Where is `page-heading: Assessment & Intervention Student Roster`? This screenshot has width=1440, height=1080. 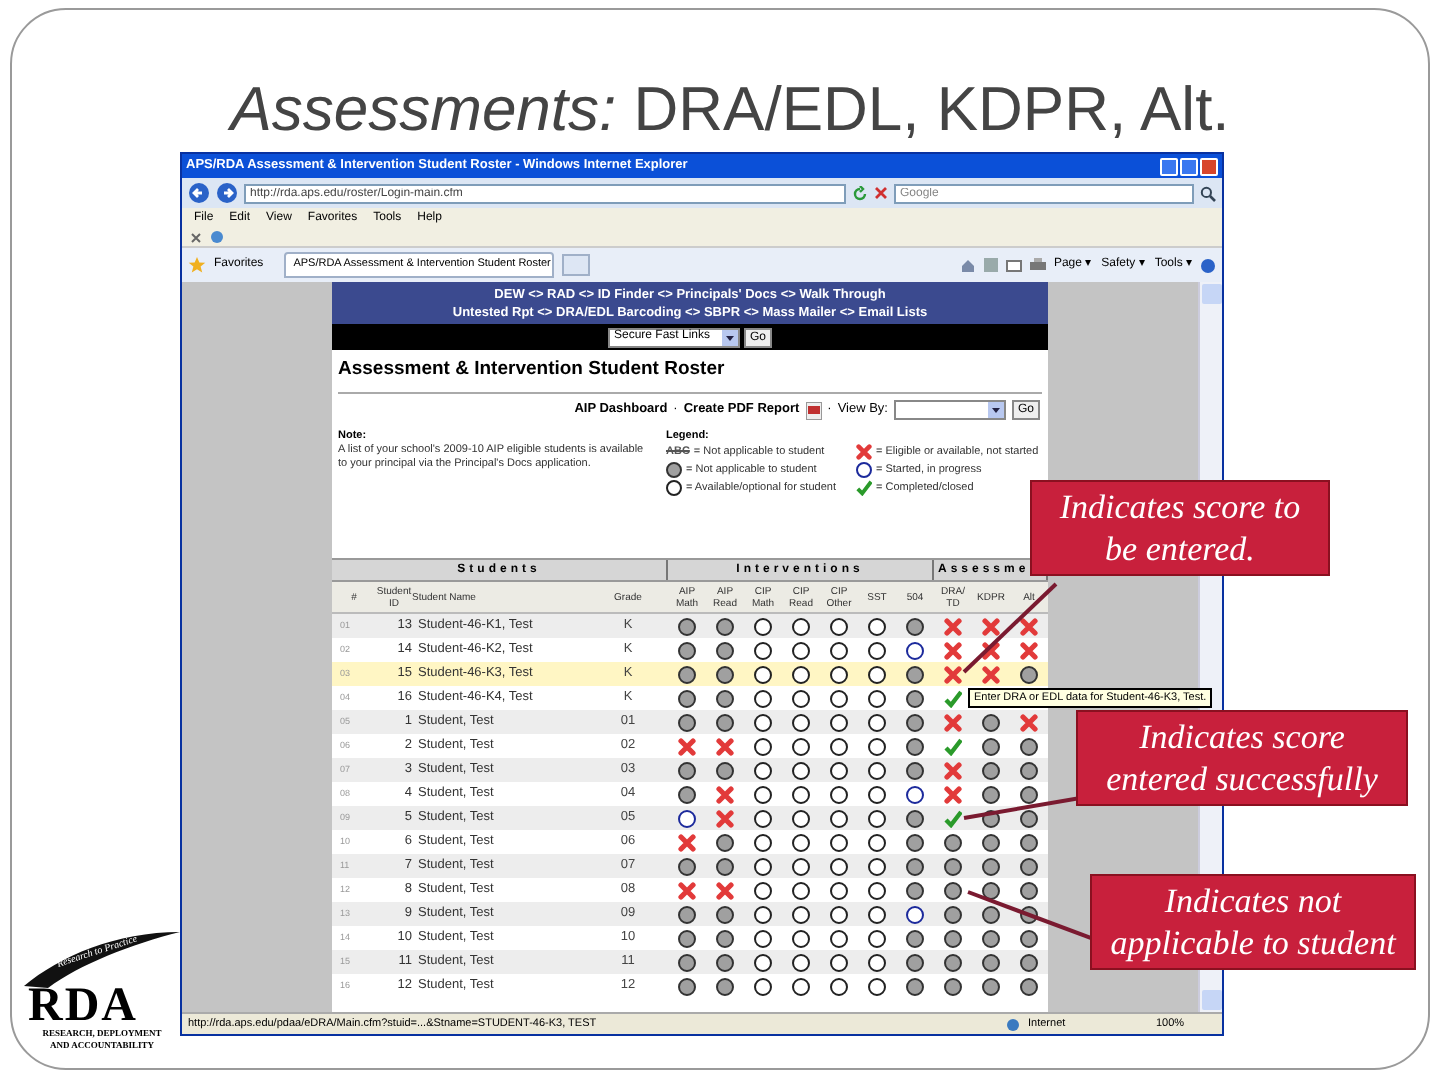 page-heading: Assessment & Intervention Student Roster is located at coordinates (531, 370).